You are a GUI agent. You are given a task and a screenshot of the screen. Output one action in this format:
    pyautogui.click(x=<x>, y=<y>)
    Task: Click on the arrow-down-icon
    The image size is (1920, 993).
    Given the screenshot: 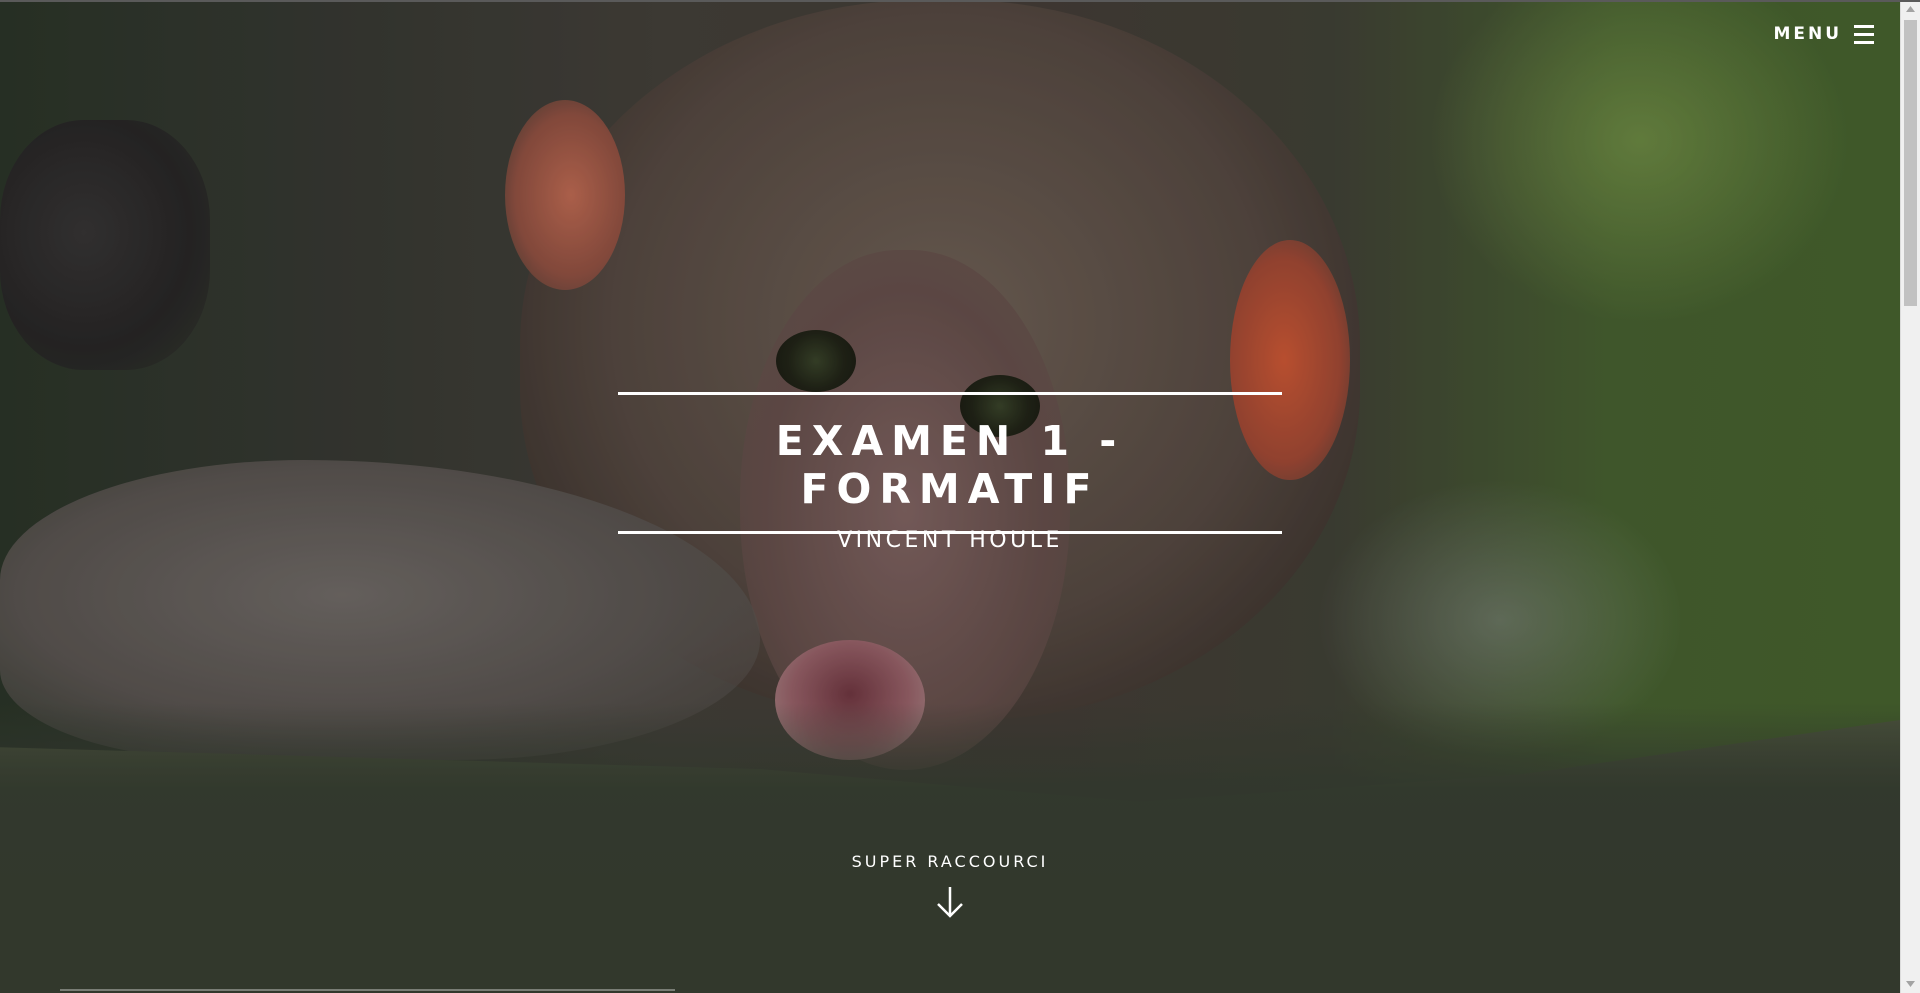 What is the action you would take?
    pyautogui.click(x=950, y=902)
    